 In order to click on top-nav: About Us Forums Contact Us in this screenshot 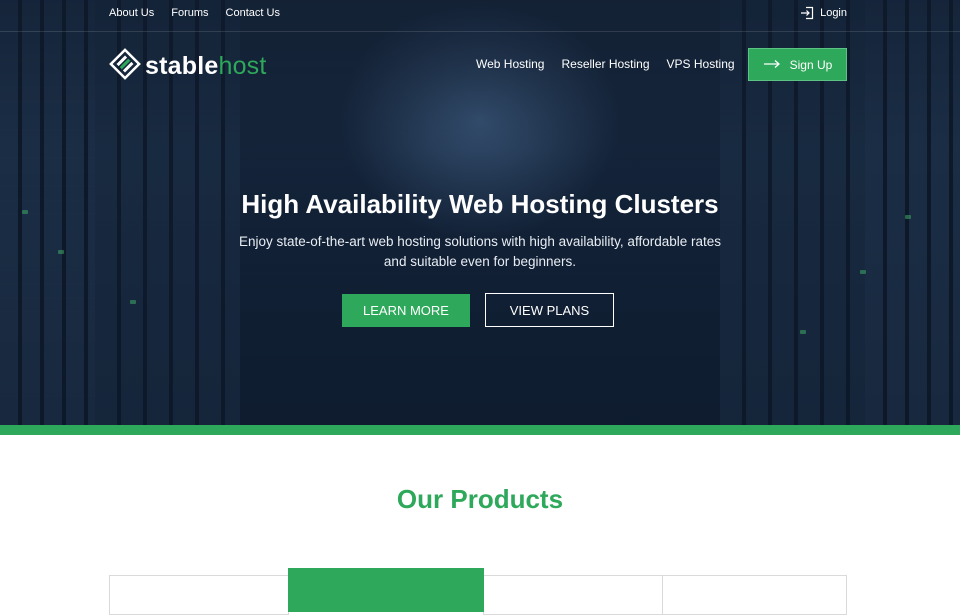, I will do `click(194, 13)`.